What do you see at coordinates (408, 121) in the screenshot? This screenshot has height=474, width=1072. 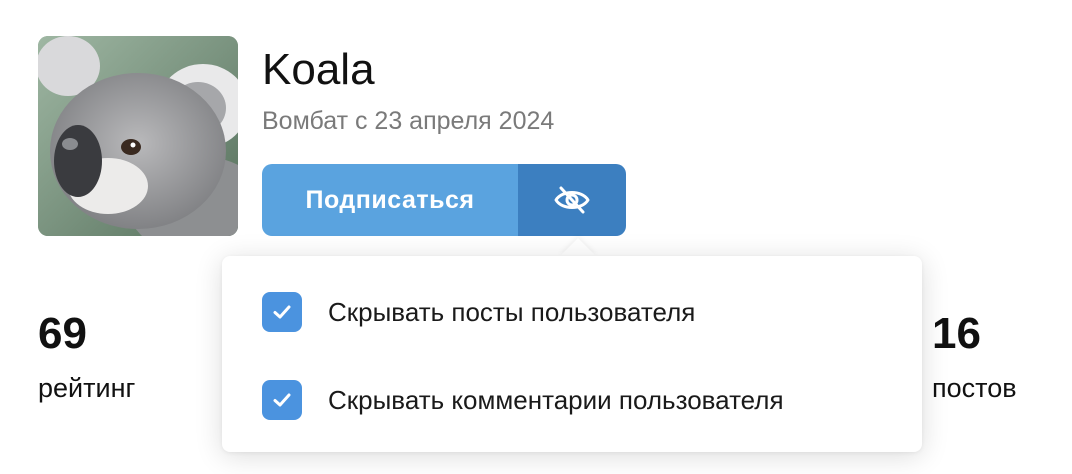 I see `profile-since: Вомбат с 23 апреля 2024` at bounding box center [408, 121].